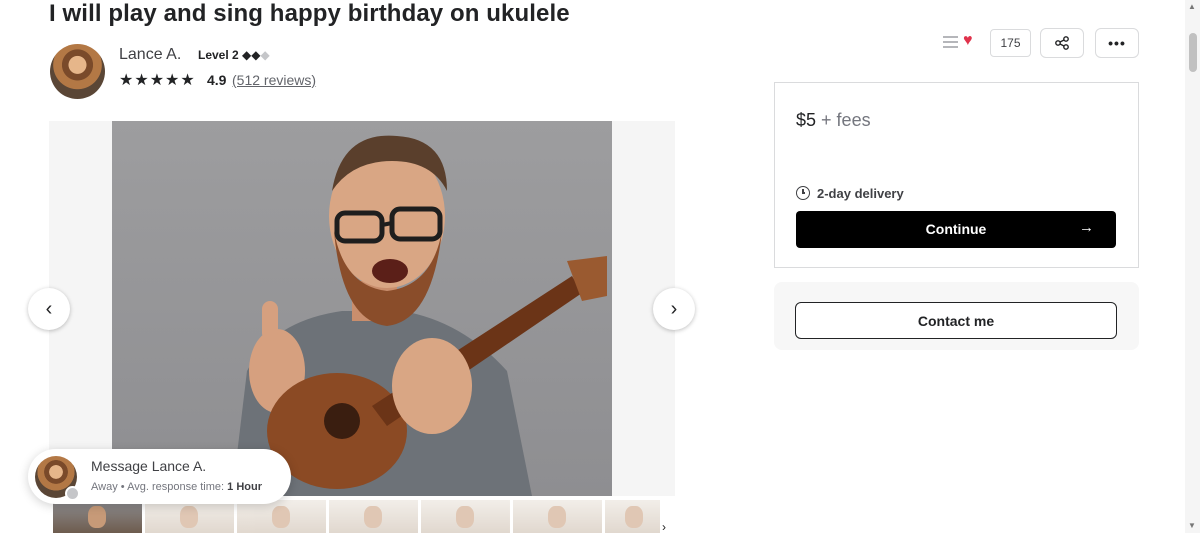 Image resolution: width=1200 pixels, height=534 pixels. I want to click on gallery-thumbnails, so click(356, 516).